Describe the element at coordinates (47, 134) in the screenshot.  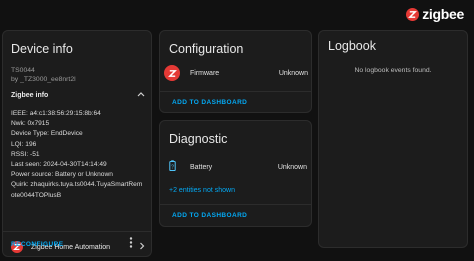
I see `zigbee-prop-device-type: Device Type: EndDevice` at that location.